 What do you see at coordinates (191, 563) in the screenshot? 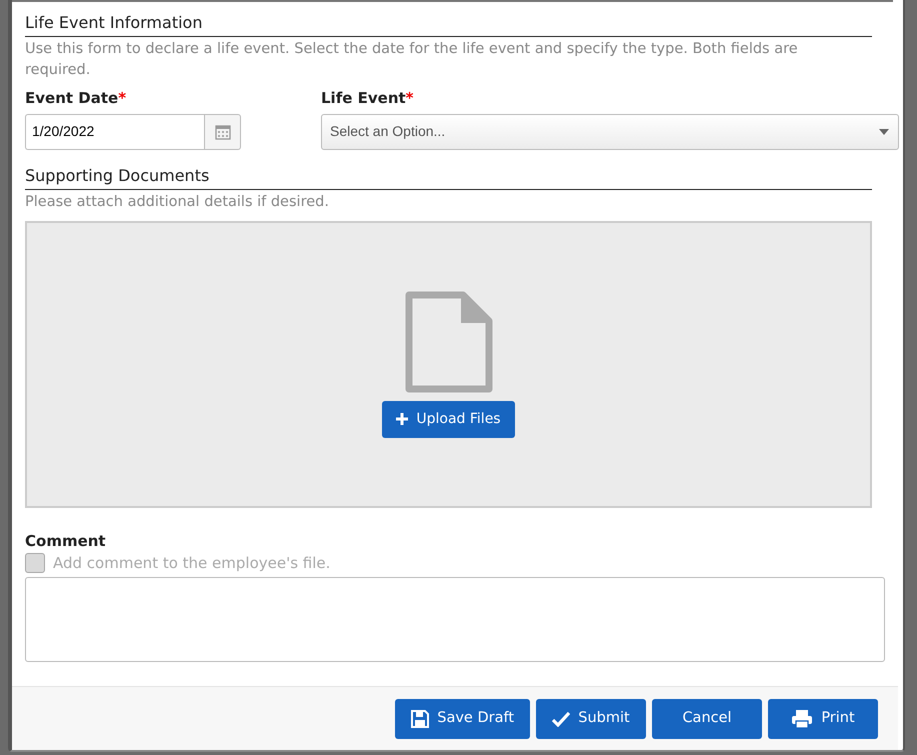
I see `checkbox-label: Add comment to the employee's file.` at bounding box center [191, 563].